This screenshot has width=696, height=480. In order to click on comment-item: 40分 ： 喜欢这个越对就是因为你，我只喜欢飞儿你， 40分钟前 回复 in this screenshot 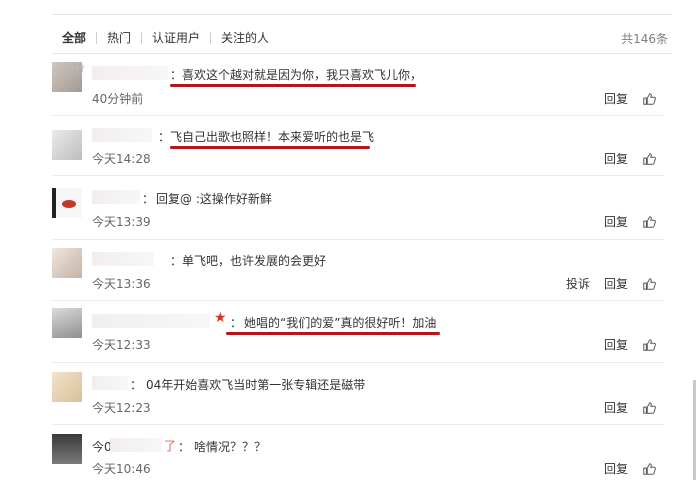, I will do `click(362, 87)`.